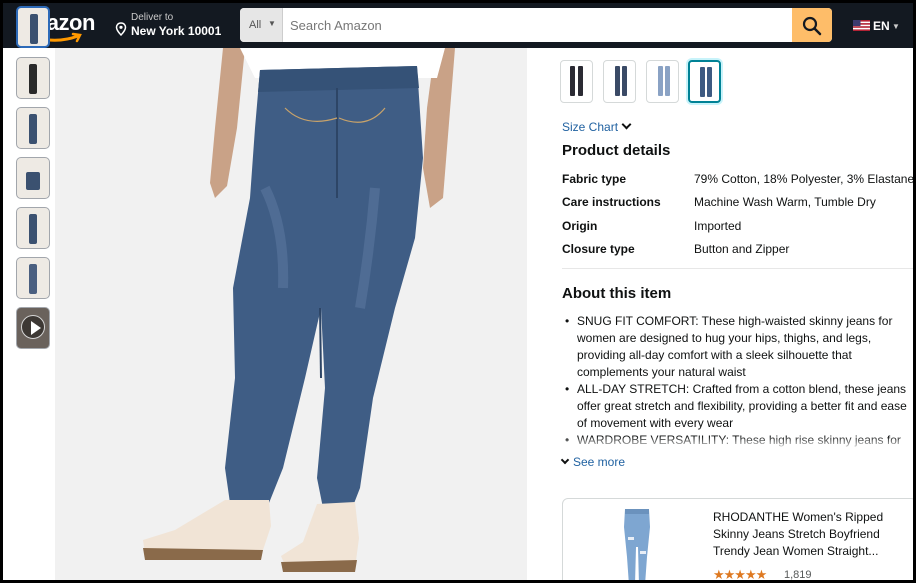  What do you see at coordinates (737, 268) in the screenshot?
I see `section-divider` at bounding box center [737, 268].